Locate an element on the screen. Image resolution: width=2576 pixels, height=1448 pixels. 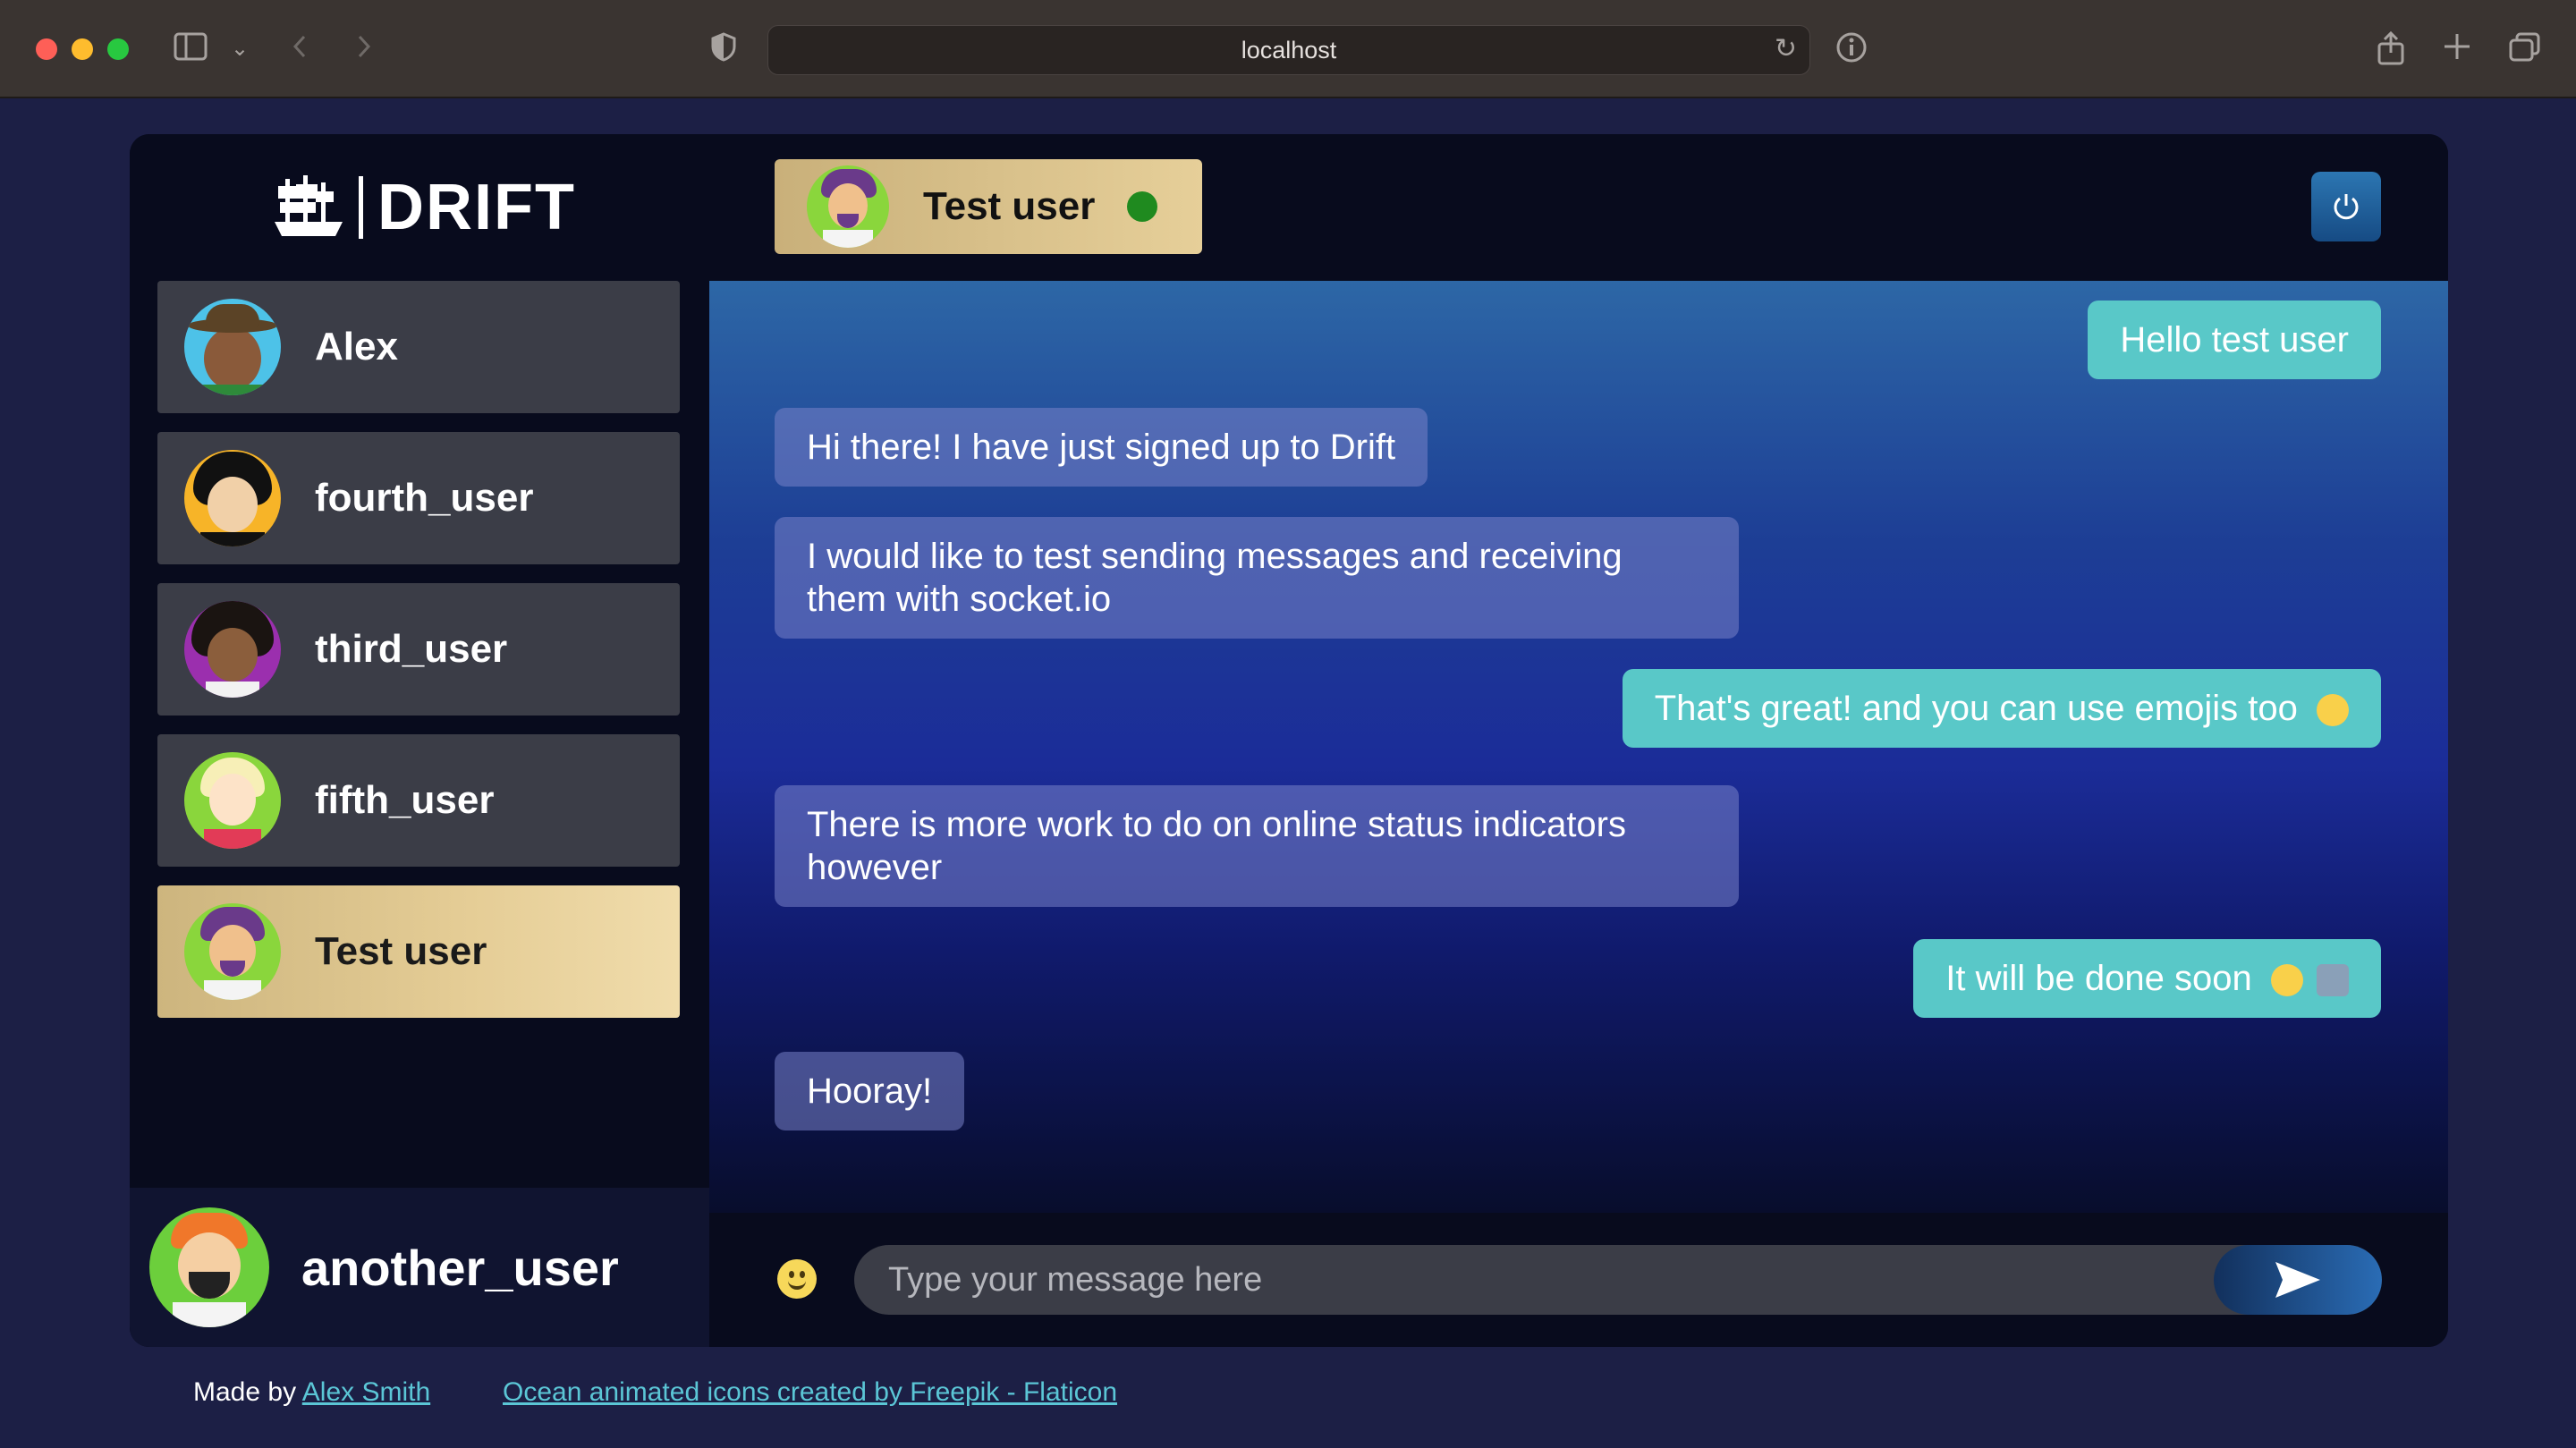
message-bubble-sent: It will be done soon is located at coordinates (2147, 979).